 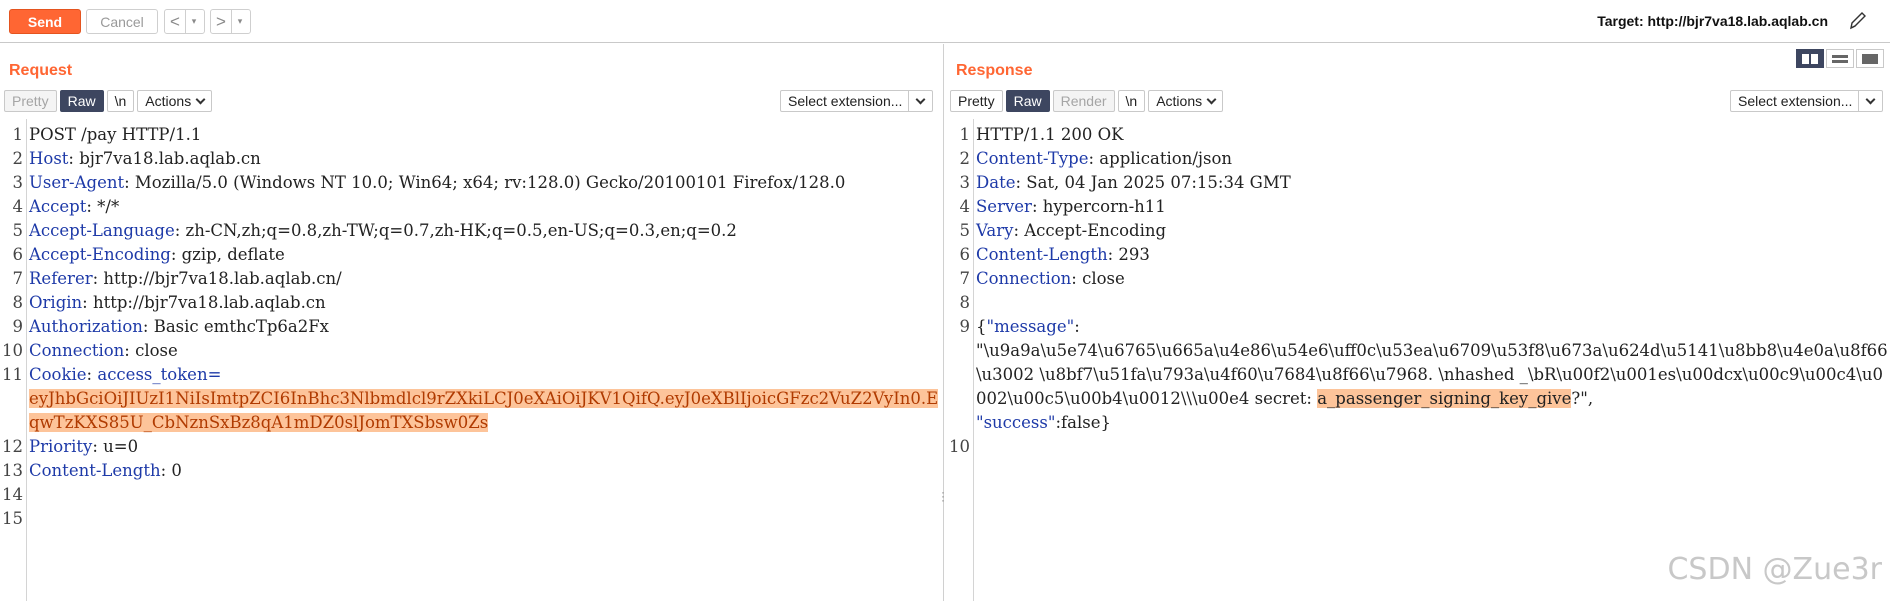 I want to click on forward-arrow-icon: >, so click(x=221, y=21).